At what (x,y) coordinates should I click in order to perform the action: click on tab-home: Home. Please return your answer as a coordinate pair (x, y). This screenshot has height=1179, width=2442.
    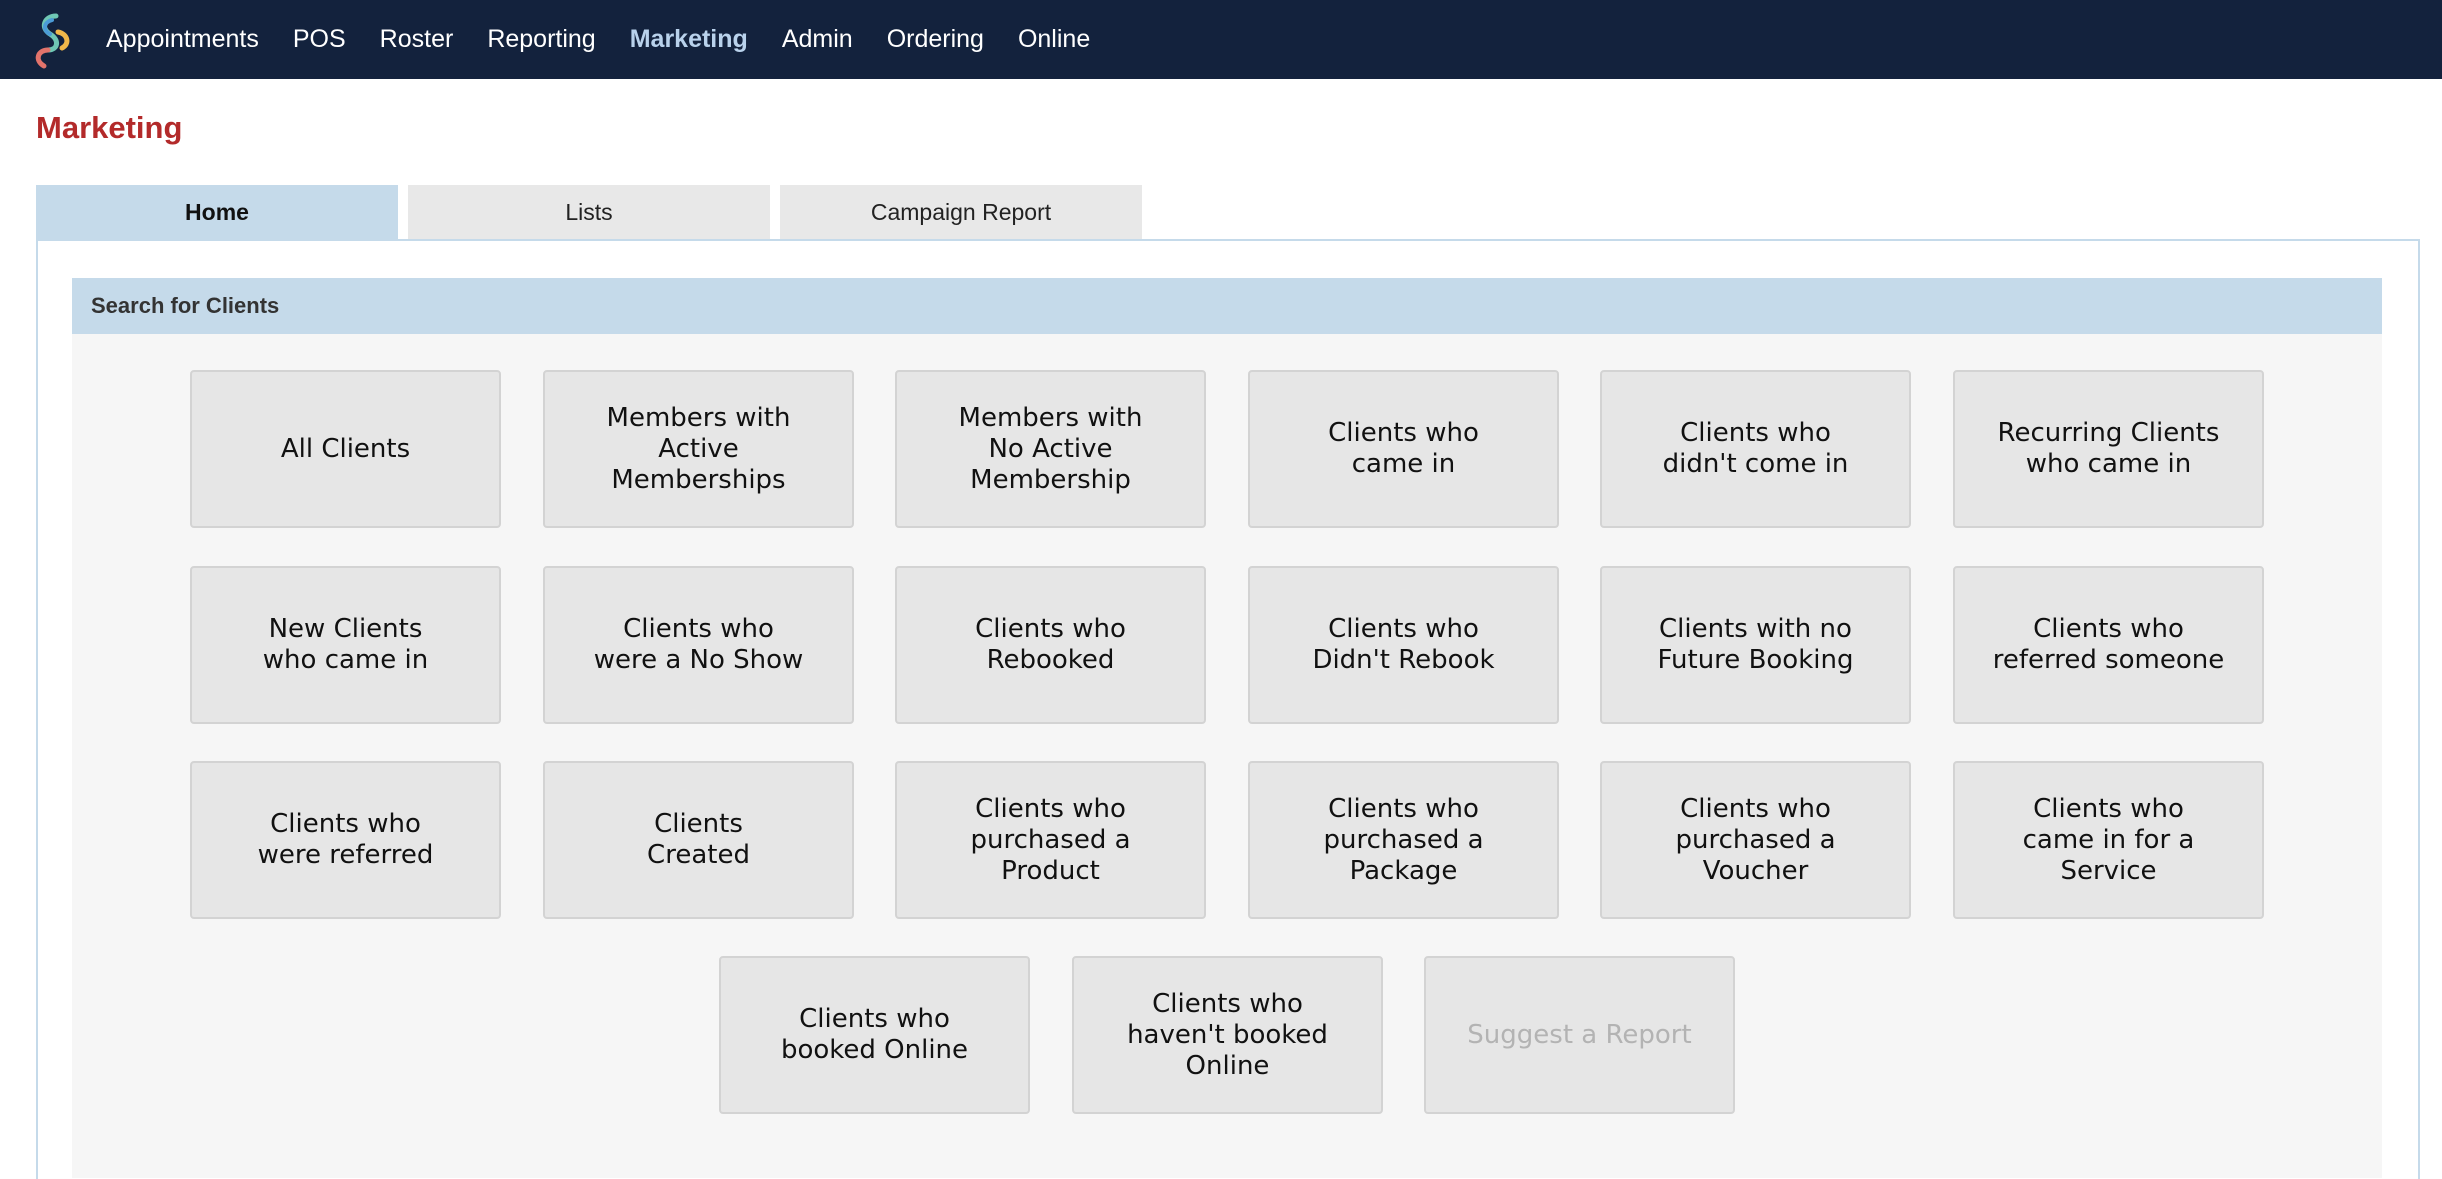
    Looking at the image, I should click on (217, 212).